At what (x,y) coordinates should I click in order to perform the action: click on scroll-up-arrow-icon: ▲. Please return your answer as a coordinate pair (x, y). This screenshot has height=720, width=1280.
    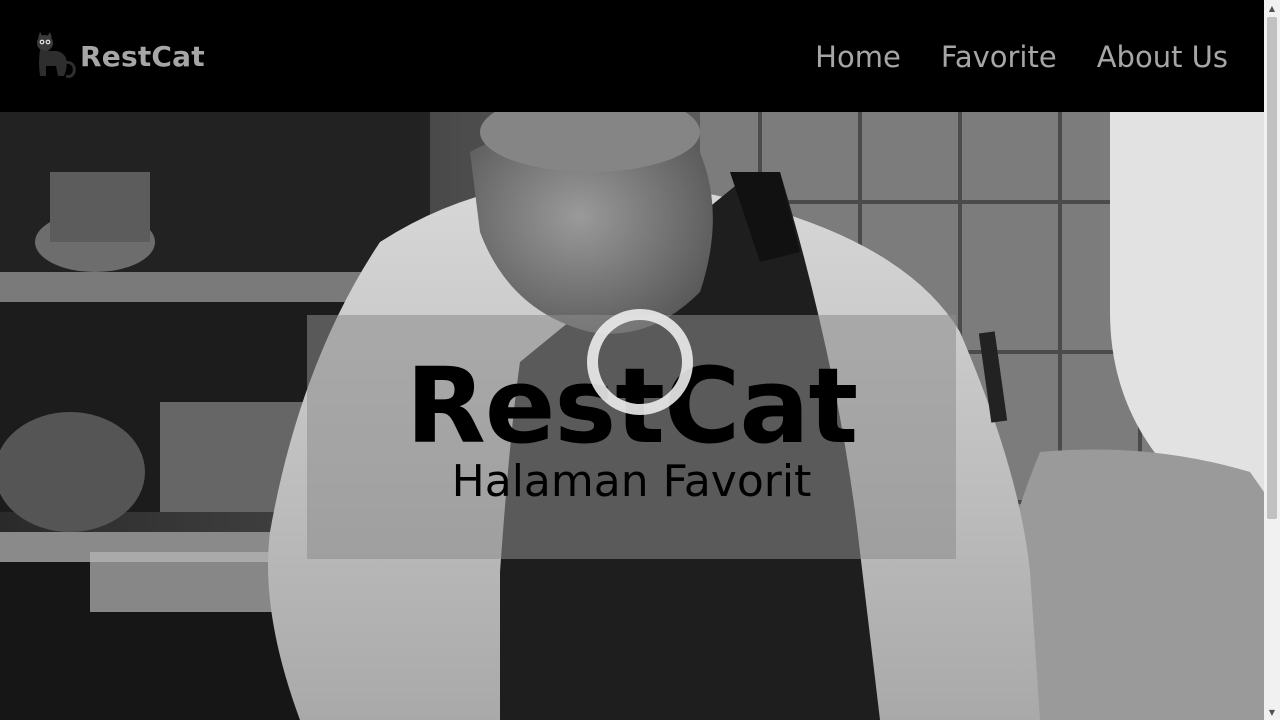
    Looking at the image, I should click on (1272, 8).